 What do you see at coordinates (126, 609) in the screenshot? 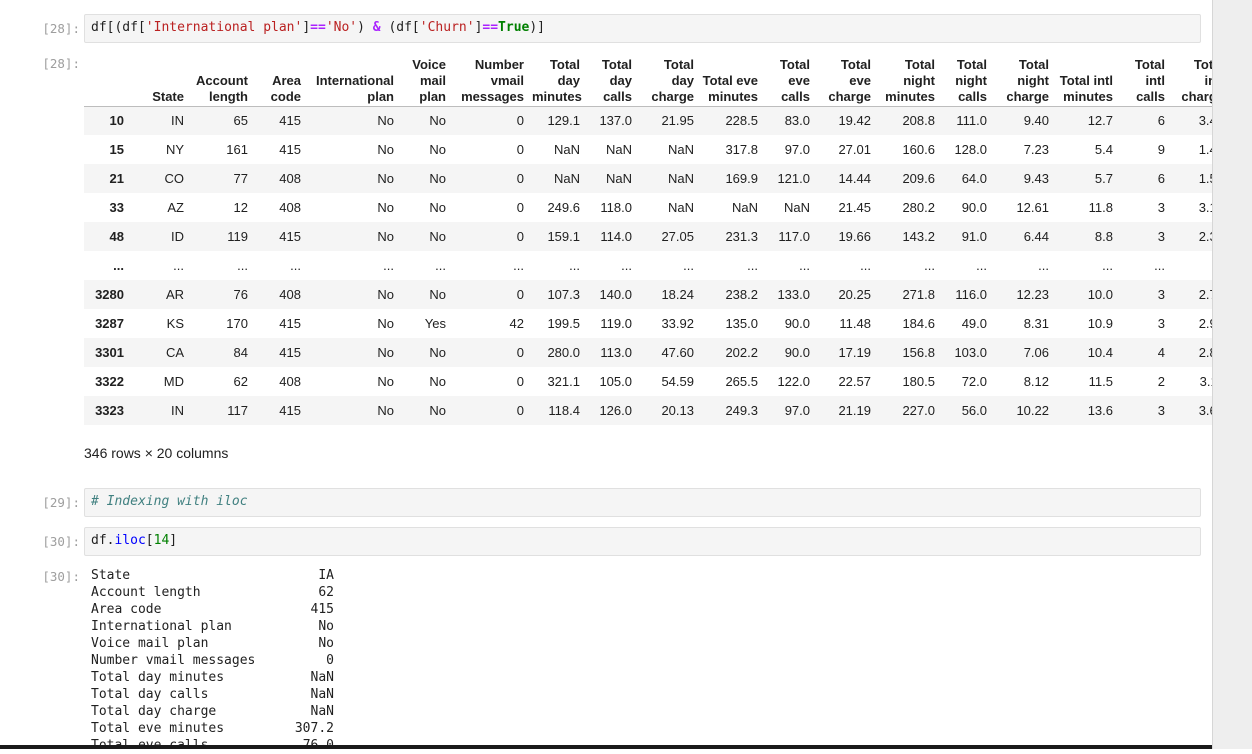
I see `series-key: Area code` at bounding box center [126, 609].